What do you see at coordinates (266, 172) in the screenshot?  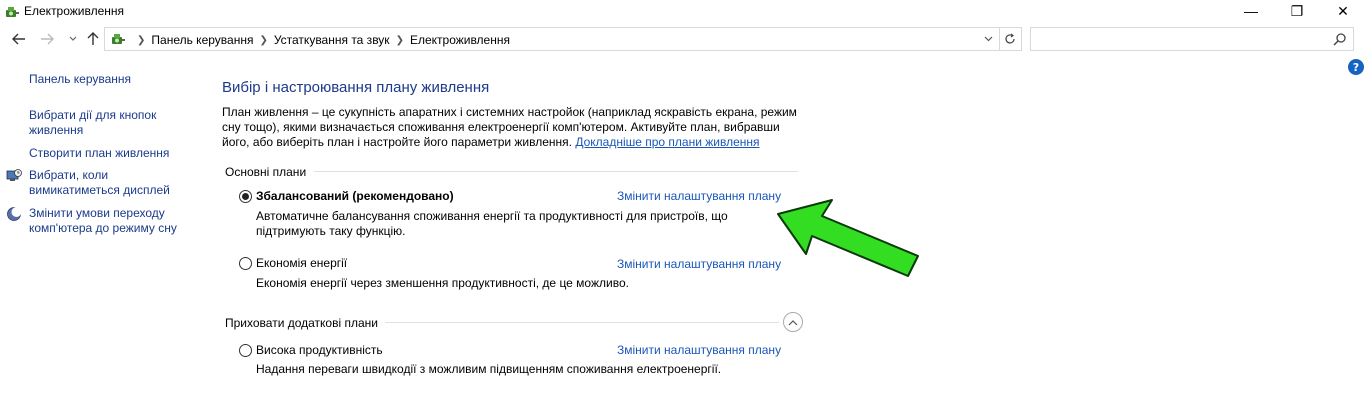 I see `group-header-primary-plans: Основні плани` at bounding box center [266, 172].